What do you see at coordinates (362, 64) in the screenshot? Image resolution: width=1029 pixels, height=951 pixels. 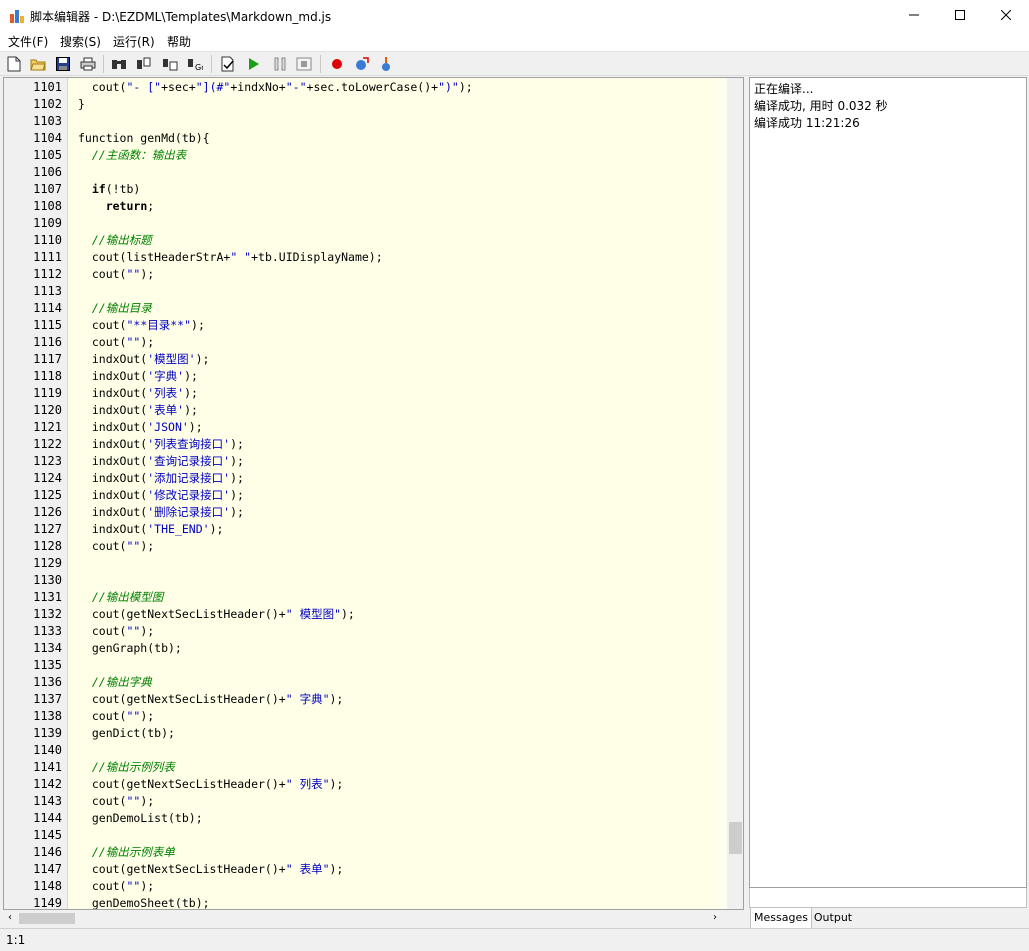 I see `step-into-icon` at bounding box center [362, 64].